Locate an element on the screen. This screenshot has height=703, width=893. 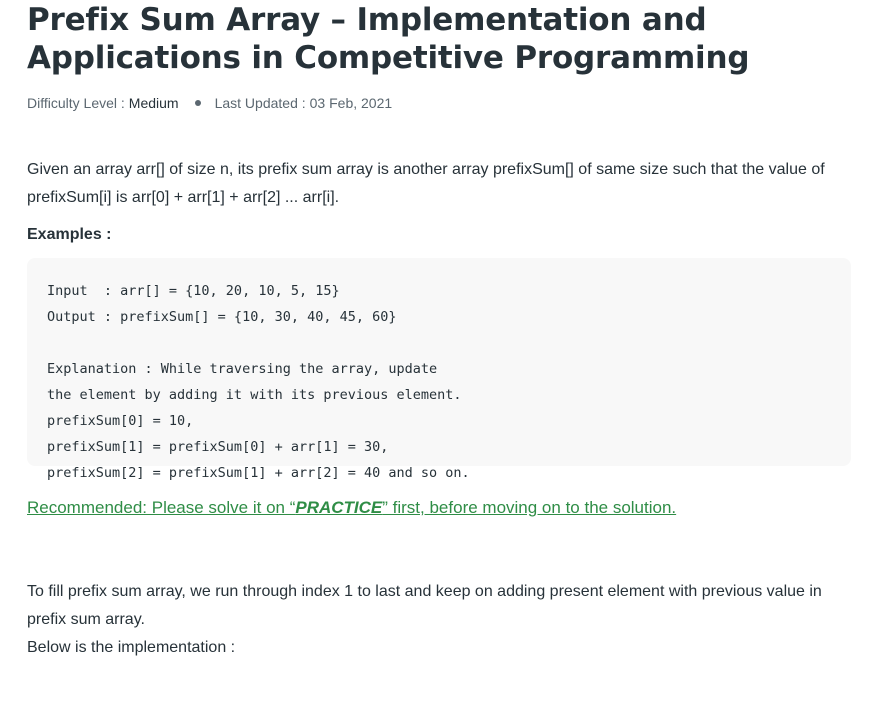
last-updated-label: Last Updated : is located at coordinates (260, 103).